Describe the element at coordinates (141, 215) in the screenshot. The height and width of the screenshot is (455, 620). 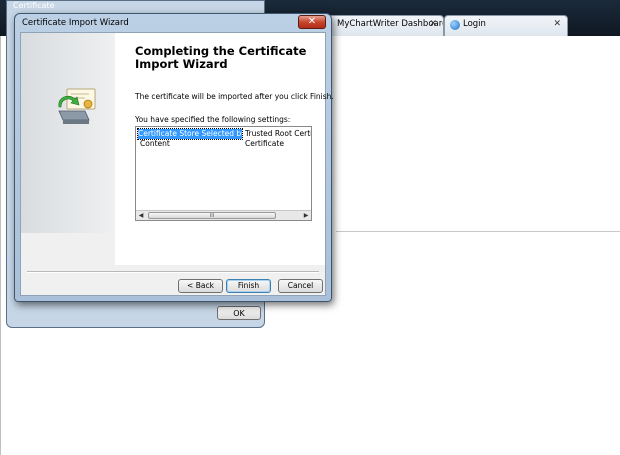
I see `scroll-left-icon: ◀` at that location.